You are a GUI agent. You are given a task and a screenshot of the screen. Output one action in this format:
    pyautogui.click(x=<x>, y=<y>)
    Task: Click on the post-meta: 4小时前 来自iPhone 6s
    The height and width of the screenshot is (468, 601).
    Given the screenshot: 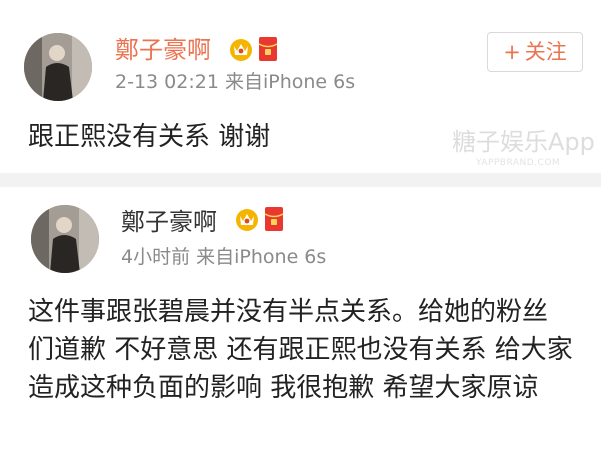 What is the action you would take?
    pyautogui.click(x=224, y=257)
    